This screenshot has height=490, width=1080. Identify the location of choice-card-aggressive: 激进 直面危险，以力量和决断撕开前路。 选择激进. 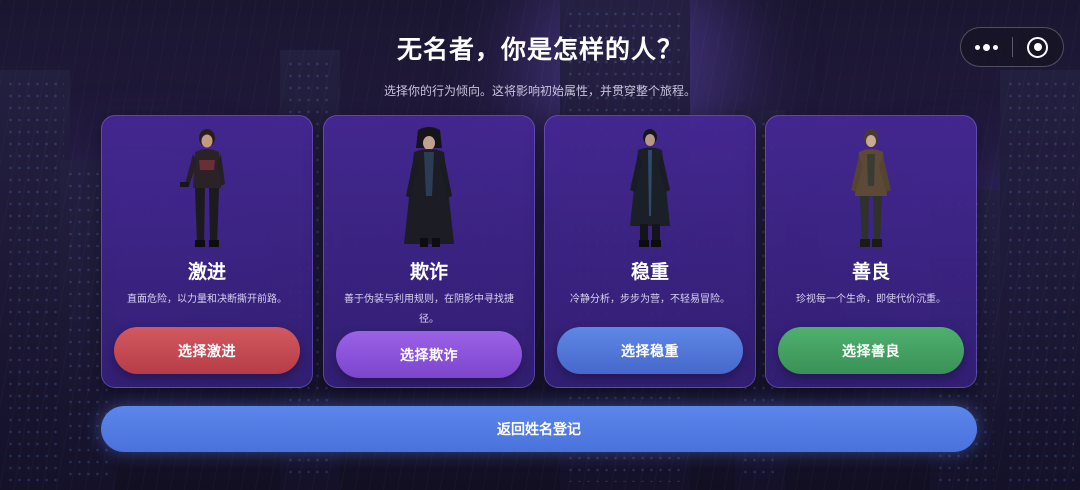
(207, 251).